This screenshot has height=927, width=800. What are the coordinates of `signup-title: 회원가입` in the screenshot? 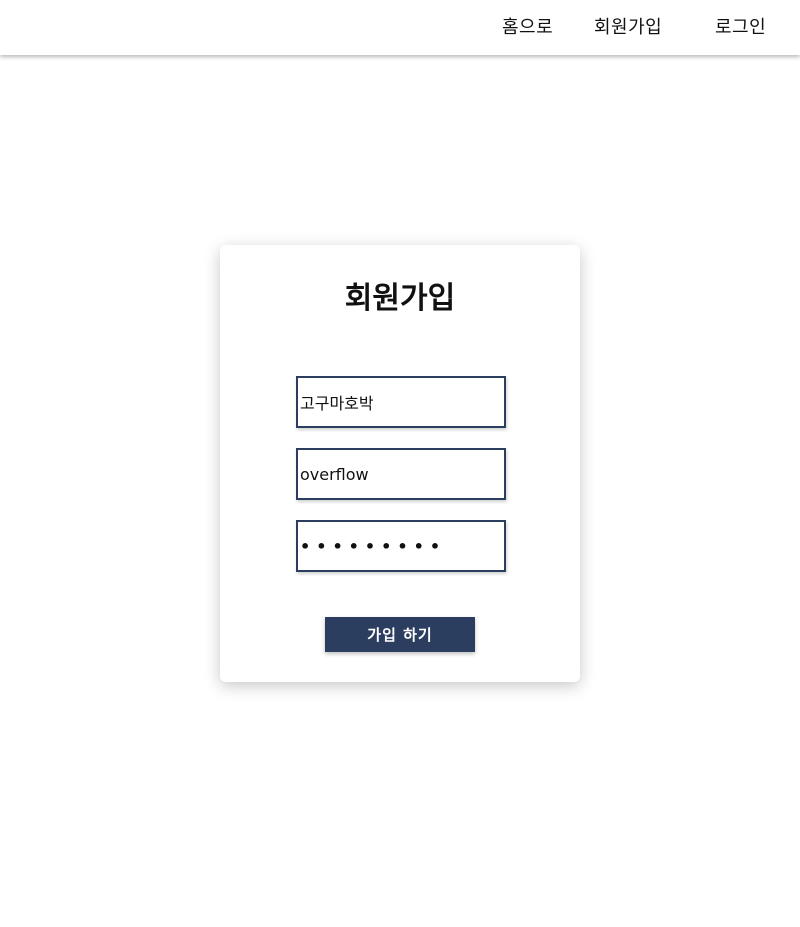 It's located at (400, 298).